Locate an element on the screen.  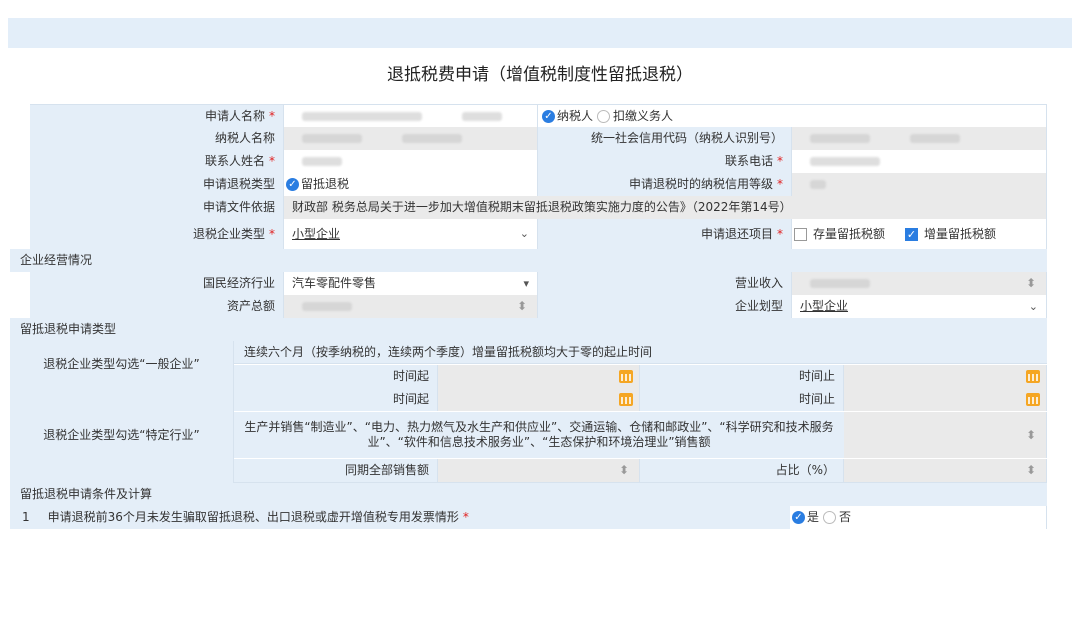
basis-label: 申请文件依据 is located at coordinates (157, 207).